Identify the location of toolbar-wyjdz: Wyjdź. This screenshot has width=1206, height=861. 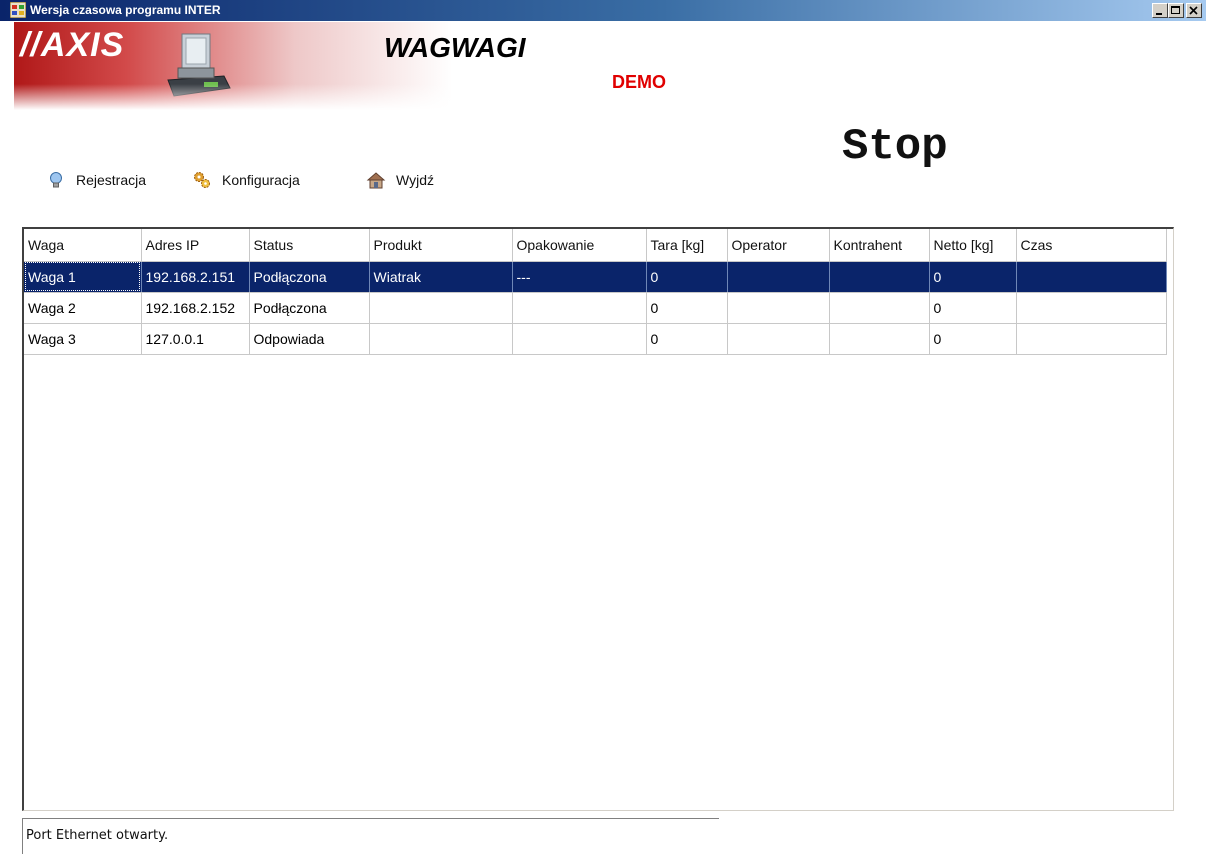
(400, 180).